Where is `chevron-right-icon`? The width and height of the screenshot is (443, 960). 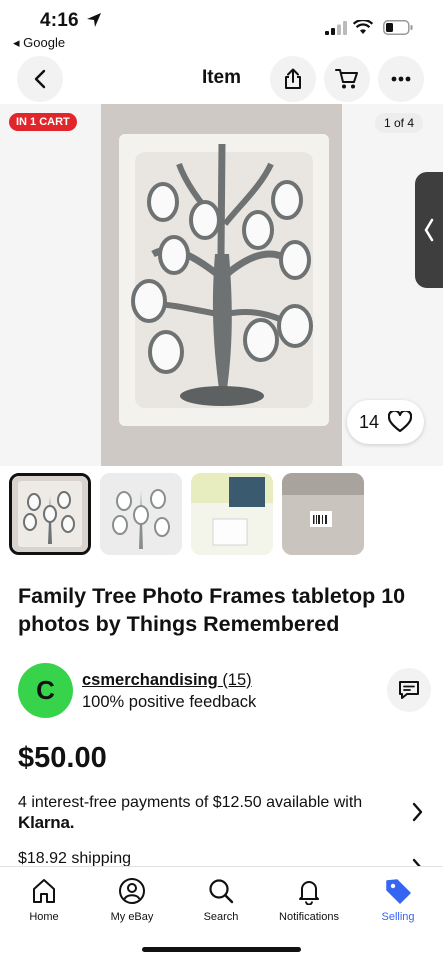 chevron-right-icon is located at coordinates (417, 812).